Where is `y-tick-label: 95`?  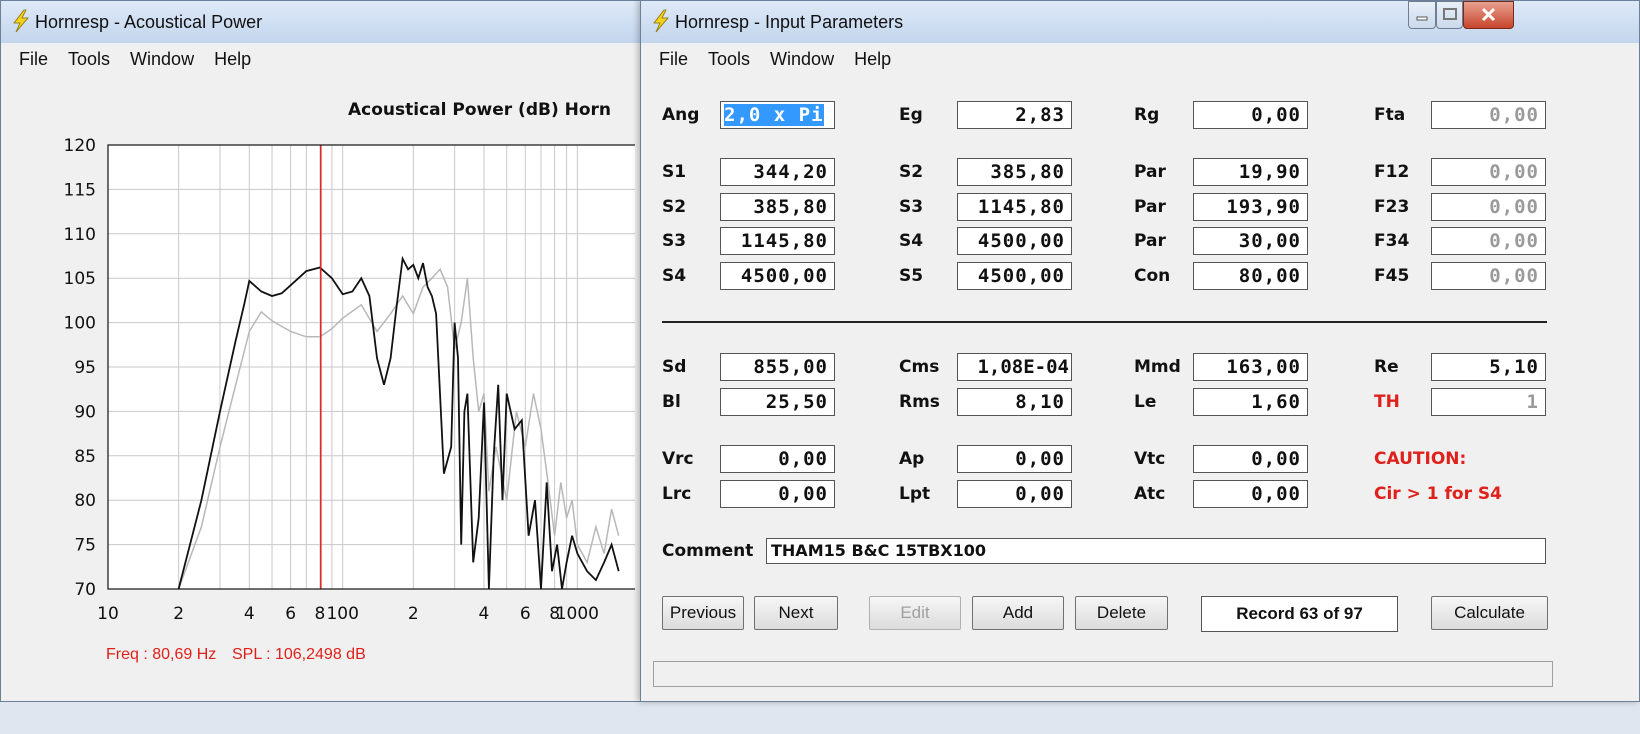
y-tick-label: 95 is located at coordinates (85, 368).